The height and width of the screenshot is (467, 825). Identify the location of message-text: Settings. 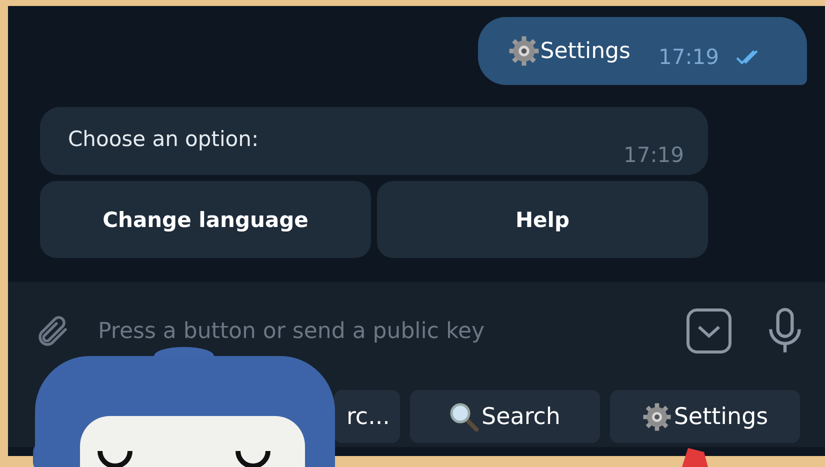
(585, 51).